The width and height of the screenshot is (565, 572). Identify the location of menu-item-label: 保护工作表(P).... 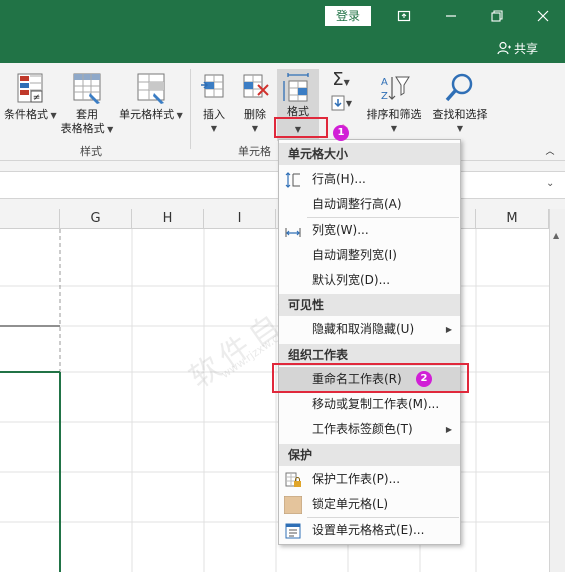
(356, 479).